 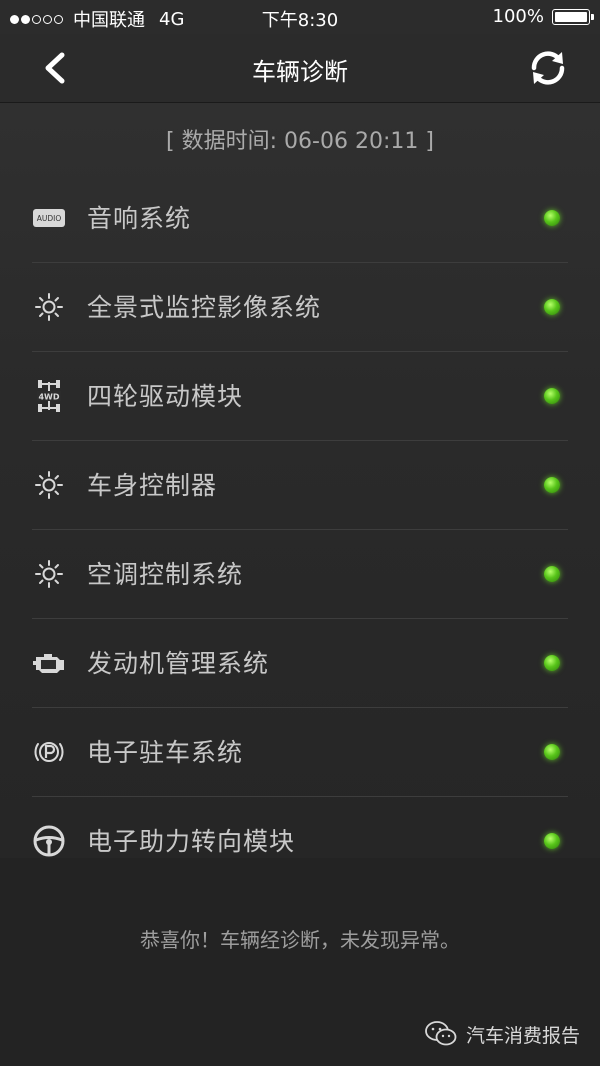 What do you see at coordinates (300, 17) in the screenshot?
I see `status-bar: 中国联通 4G 下午8:30 100%` at bounding box center [300, 17].